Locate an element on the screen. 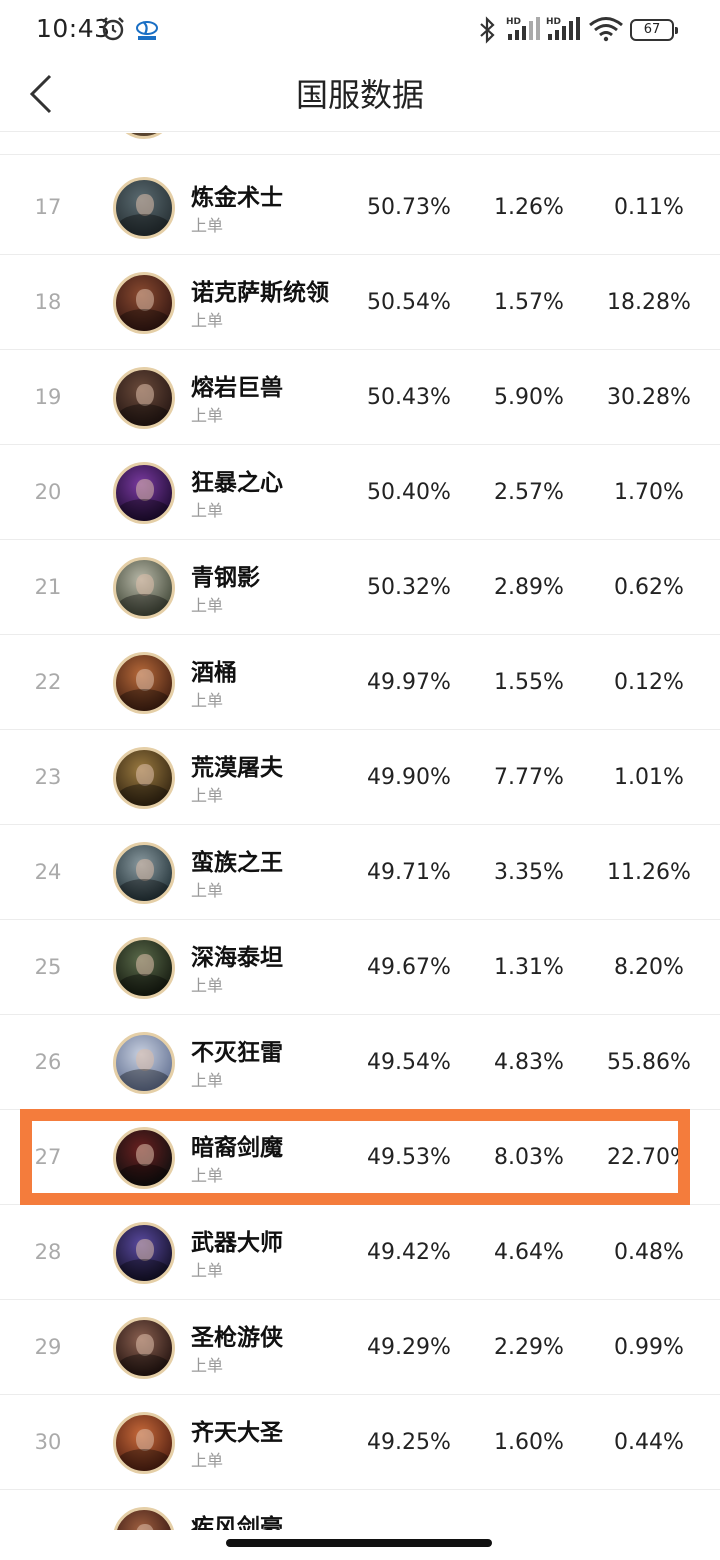  win-rate: 49.67% is located at coordinates (409, 967).